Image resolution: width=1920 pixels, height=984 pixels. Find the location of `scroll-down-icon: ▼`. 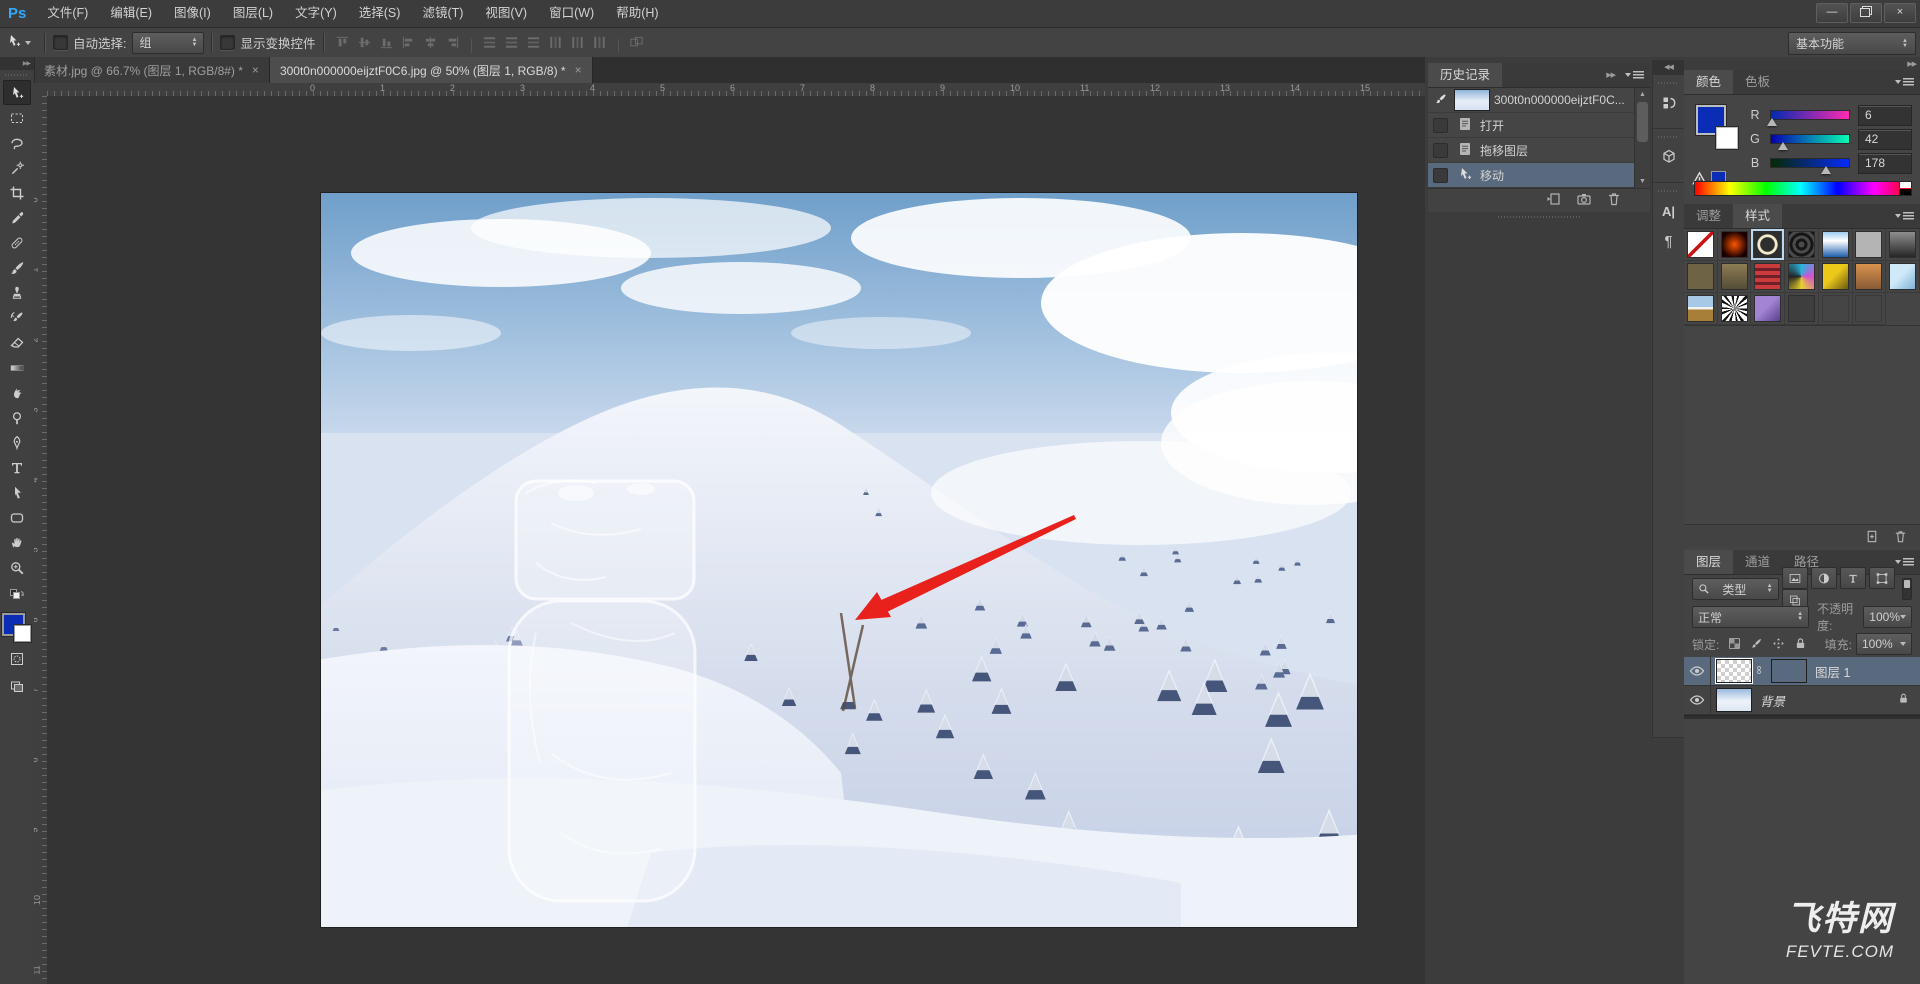

scroll-down-icon: ▼ is located at coordinates (1642, 181).